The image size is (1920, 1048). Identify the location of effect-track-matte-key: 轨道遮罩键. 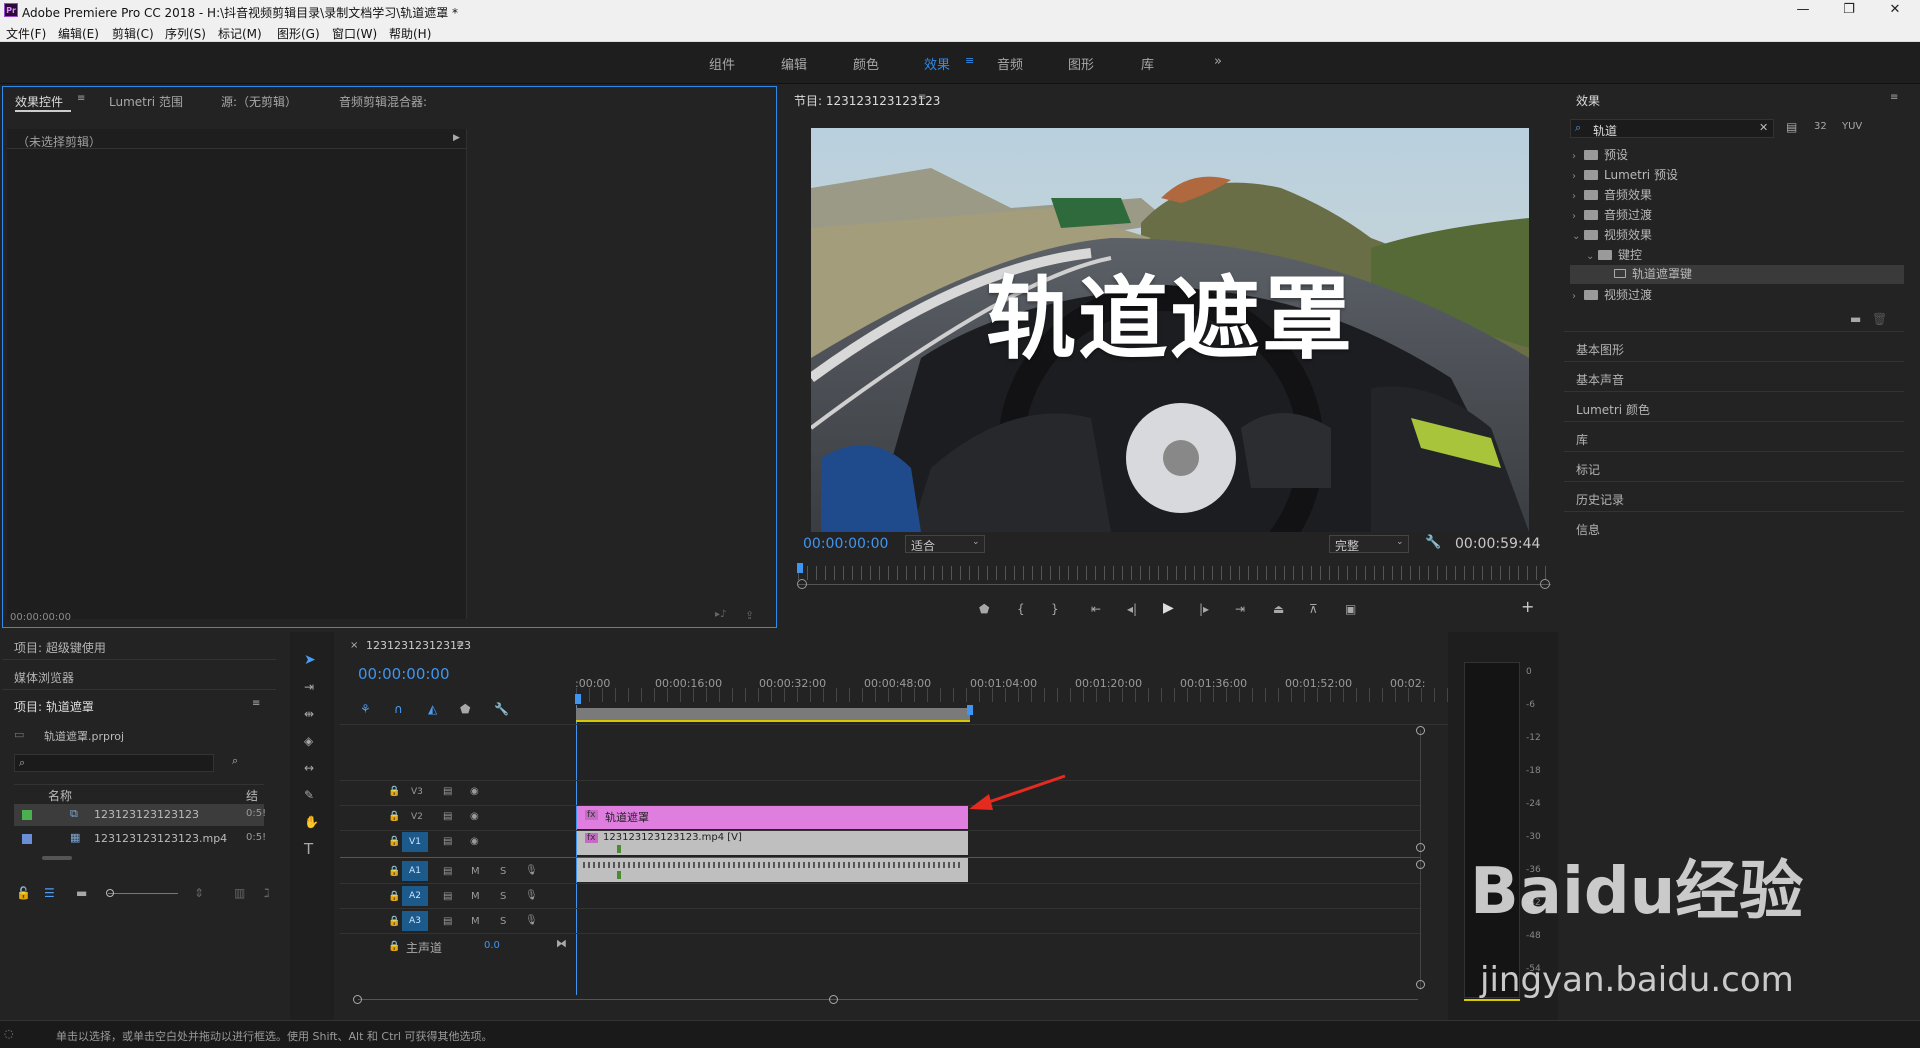
(1737, 274).